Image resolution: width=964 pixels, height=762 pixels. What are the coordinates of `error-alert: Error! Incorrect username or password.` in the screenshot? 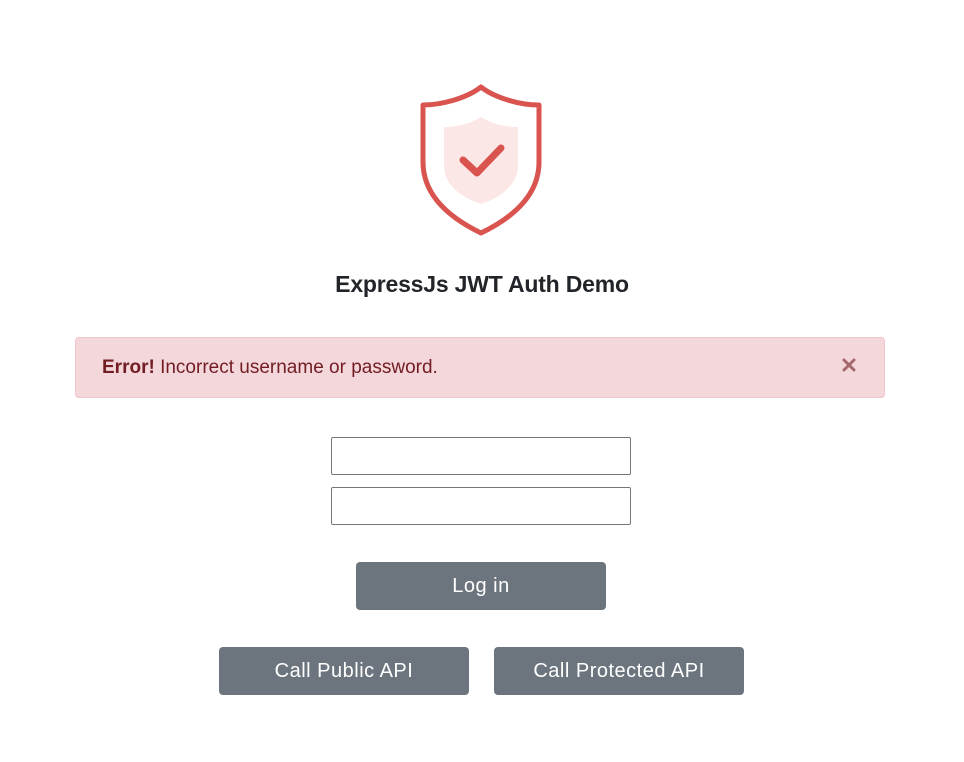 It's located at (480, 367).